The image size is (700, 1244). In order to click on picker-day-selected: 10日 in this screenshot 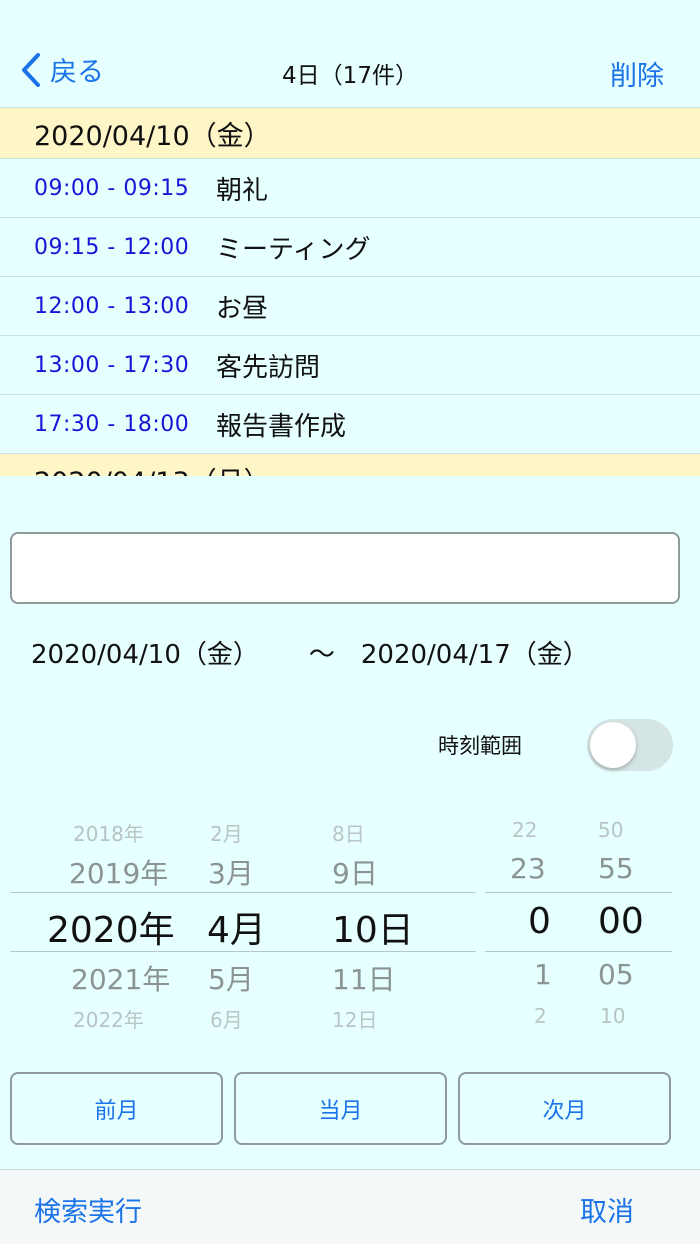, I will do `click(373, 927)`.